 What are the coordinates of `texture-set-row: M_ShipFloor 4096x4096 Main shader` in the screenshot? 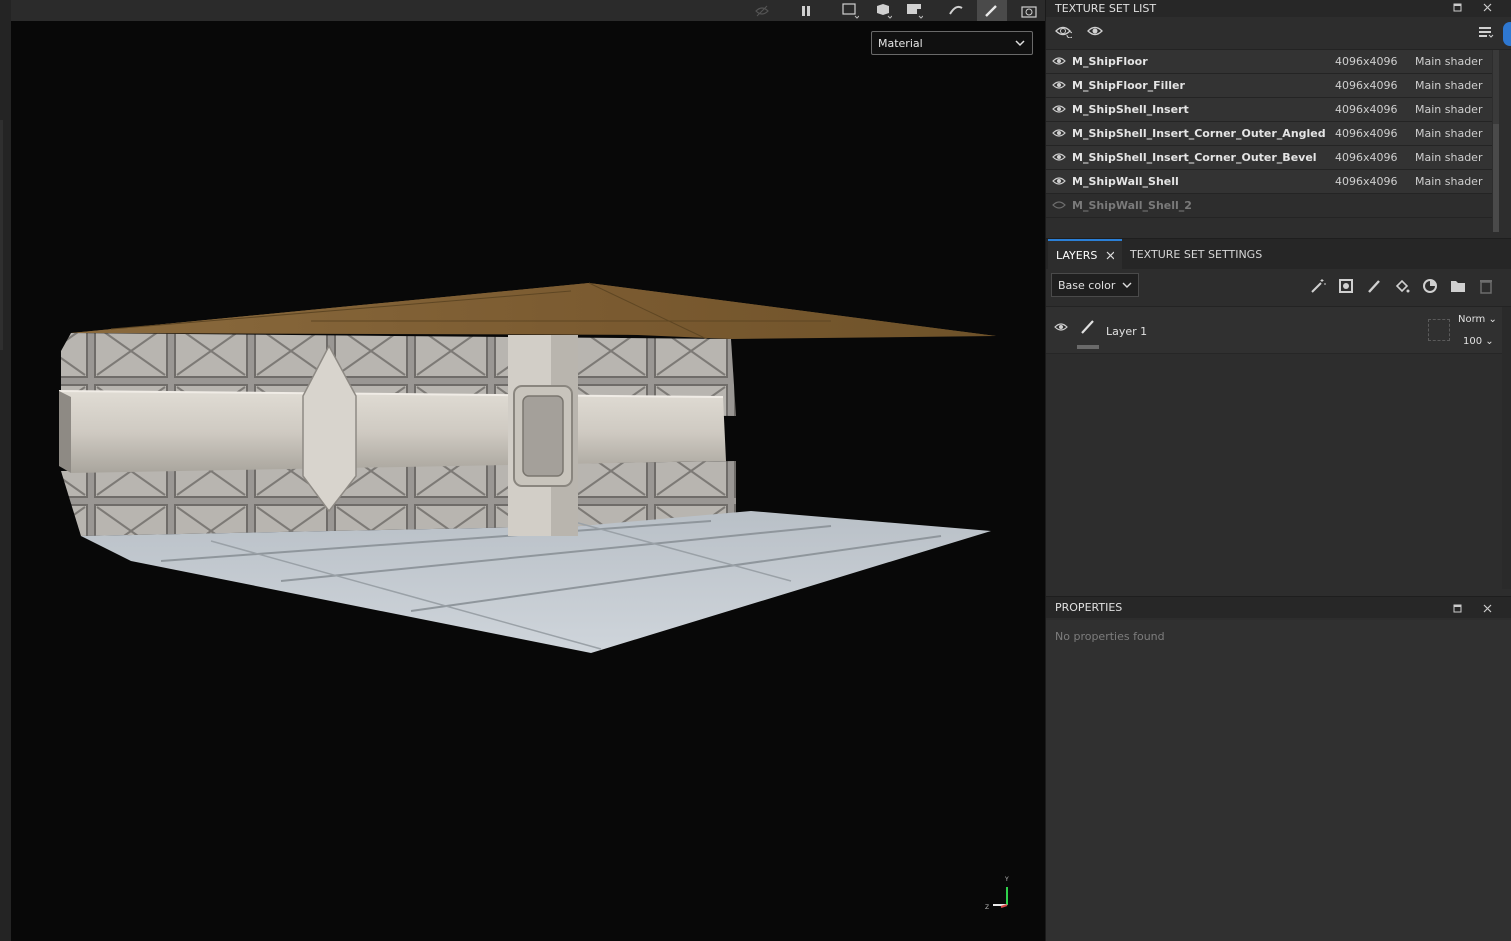 It's located at (1269, 62).